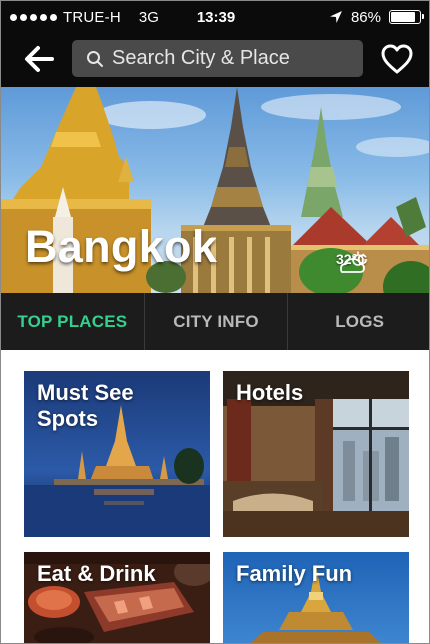  What do you see at coordinates (316, 597) in the screenshot?
I see `category-card-family-fun: Family Fun` at bounding box center [316, 597].